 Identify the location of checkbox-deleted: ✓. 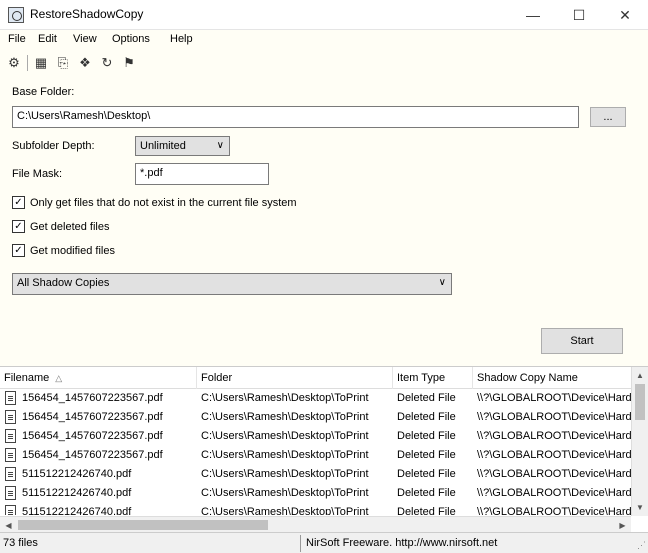
(18, 226).